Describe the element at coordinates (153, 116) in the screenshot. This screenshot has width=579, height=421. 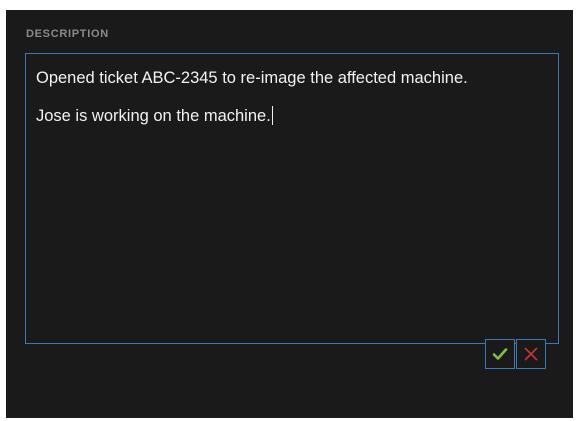
I see `description-paragraph-2-text: Jose is working on the machine.` at that location.